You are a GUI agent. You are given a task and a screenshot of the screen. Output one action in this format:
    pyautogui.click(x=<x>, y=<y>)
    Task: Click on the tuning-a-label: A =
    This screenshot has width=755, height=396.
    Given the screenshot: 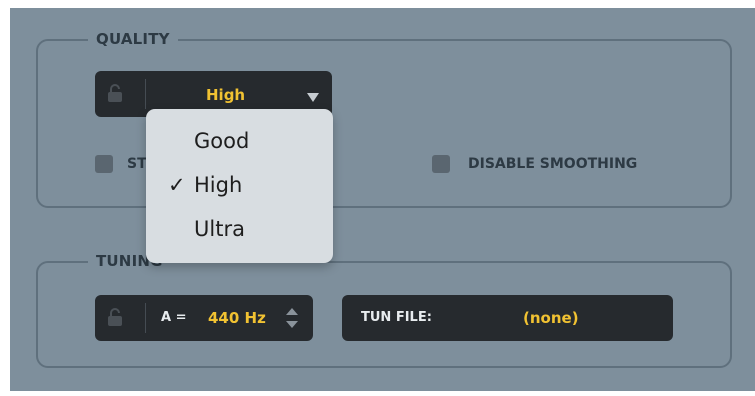 What is the action you would take?
    pyautogui.click(x=174, y=317)
    